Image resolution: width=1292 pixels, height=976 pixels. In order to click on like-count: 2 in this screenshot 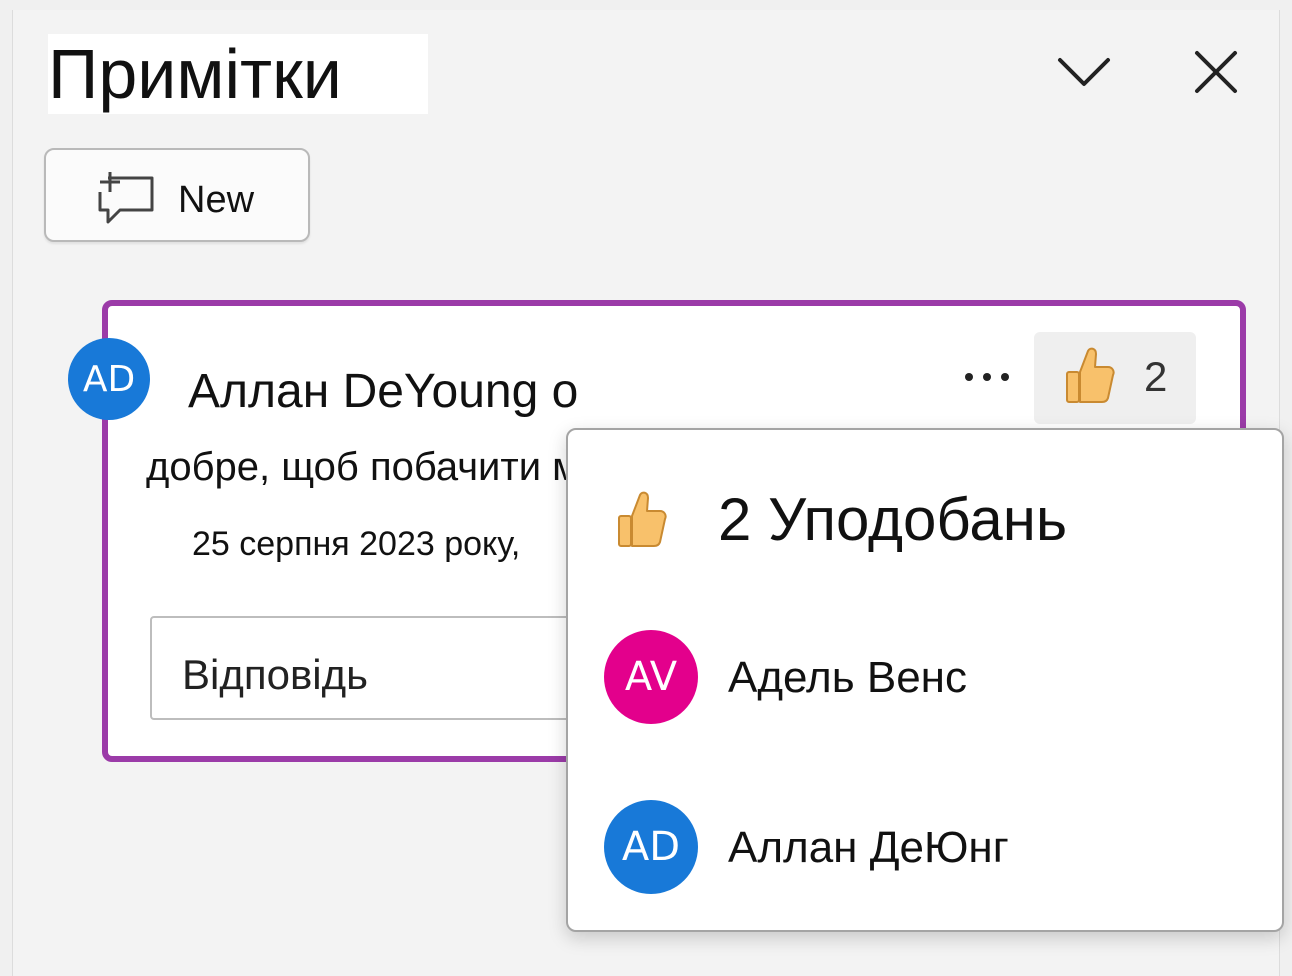, I will do `click(1156, 376)`.